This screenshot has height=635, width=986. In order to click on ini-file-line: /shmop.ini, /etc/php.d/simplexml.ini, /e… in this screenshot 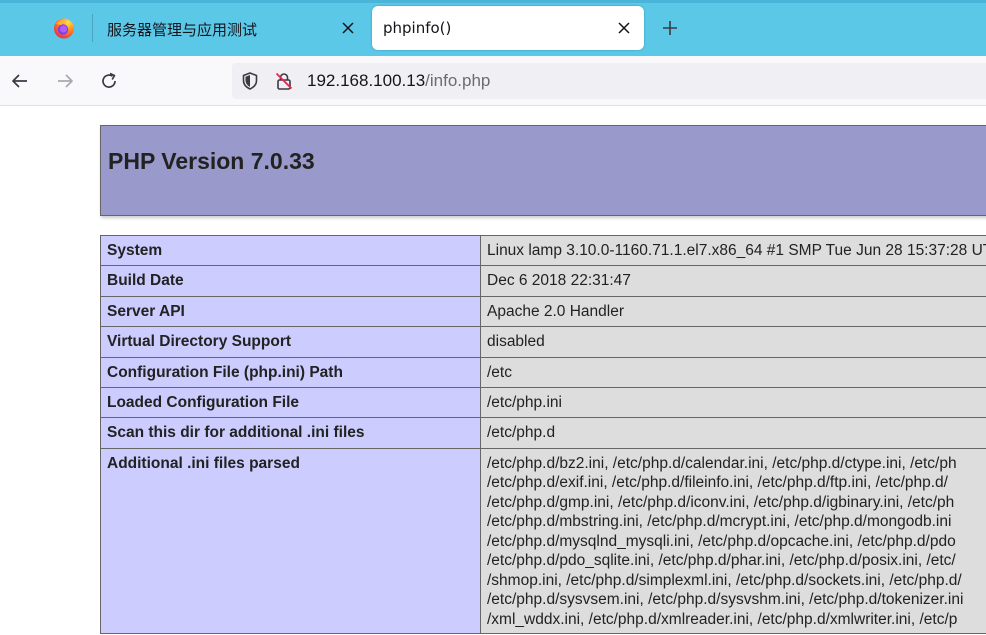, I will do `click(724, 580)`.